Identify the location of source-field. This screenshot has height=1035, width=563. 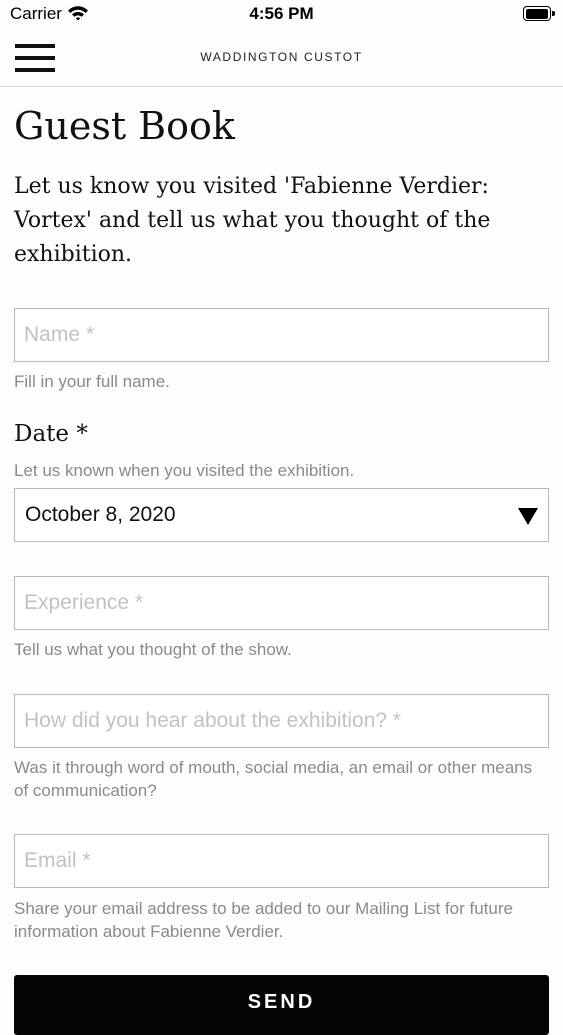
(281, 721).